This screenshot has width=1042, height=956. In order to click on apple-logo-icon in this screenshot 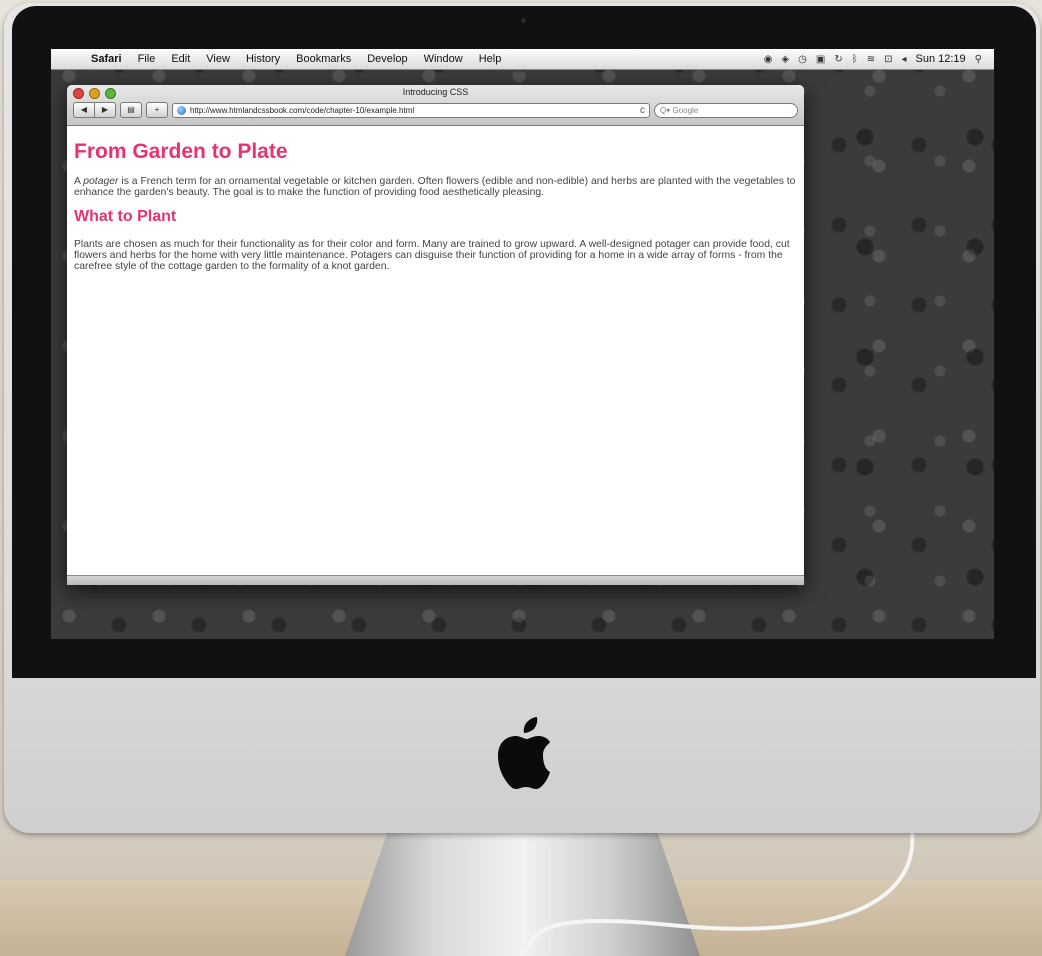, I will do `click(524, 753)`.